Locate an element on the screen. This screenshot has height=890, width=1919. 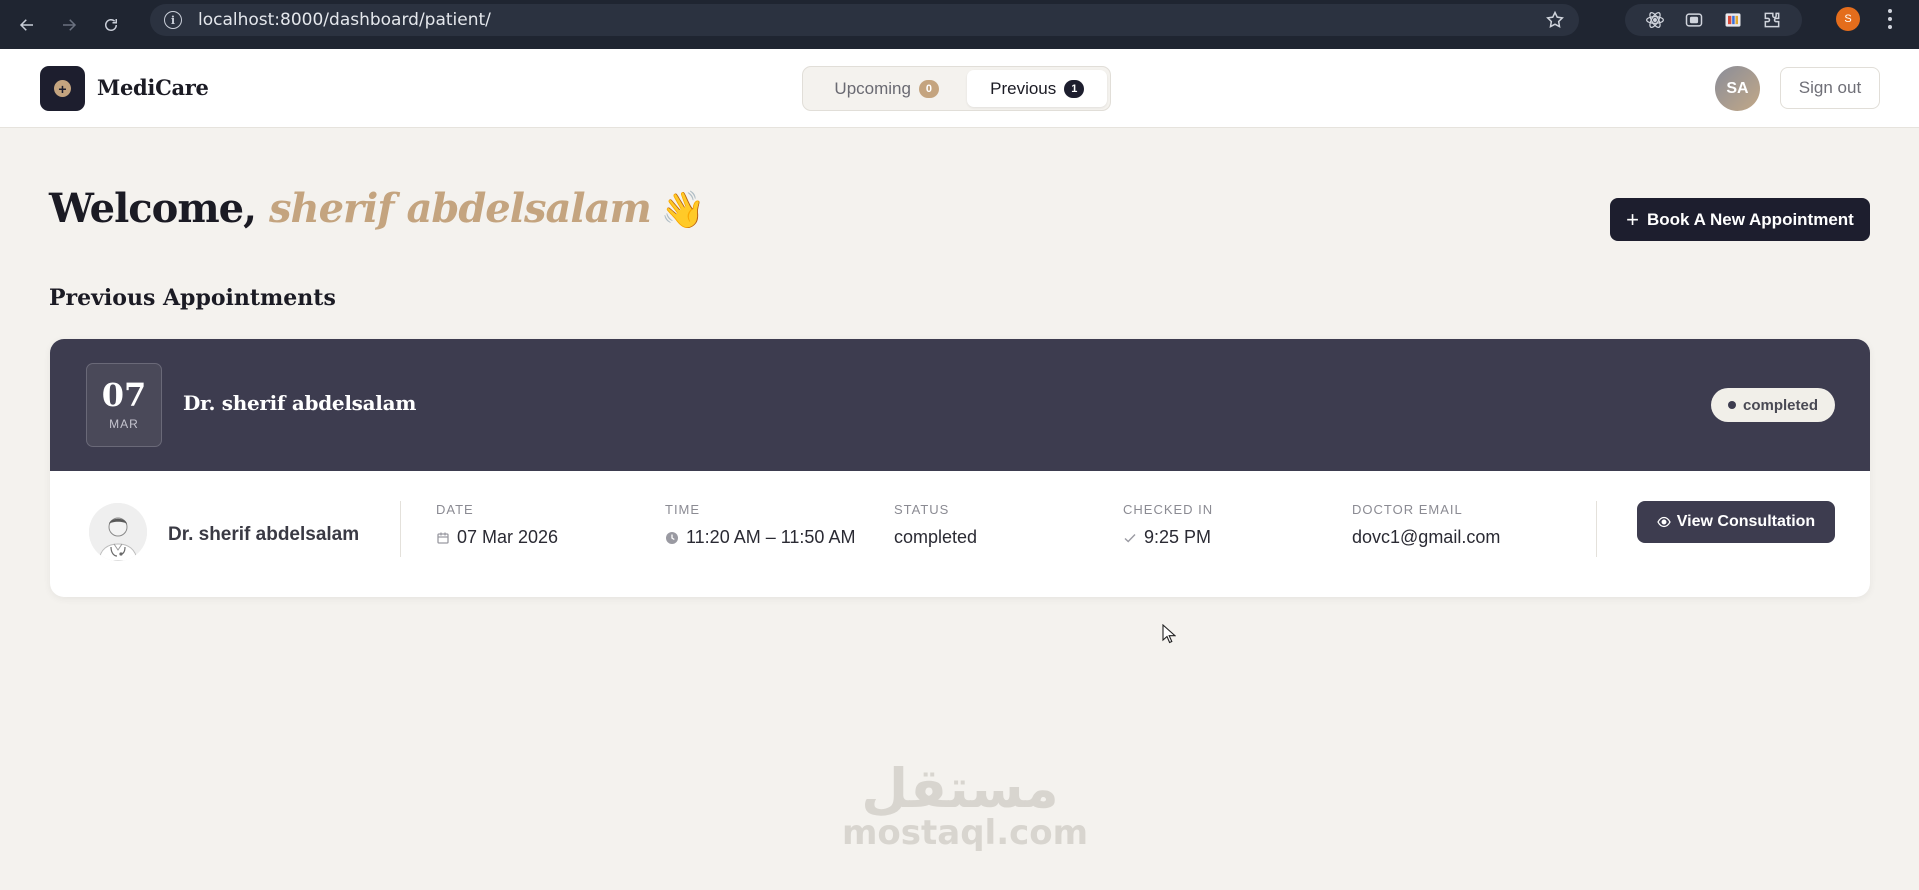
plus-icon: + is located at coordinates (1633, 219).